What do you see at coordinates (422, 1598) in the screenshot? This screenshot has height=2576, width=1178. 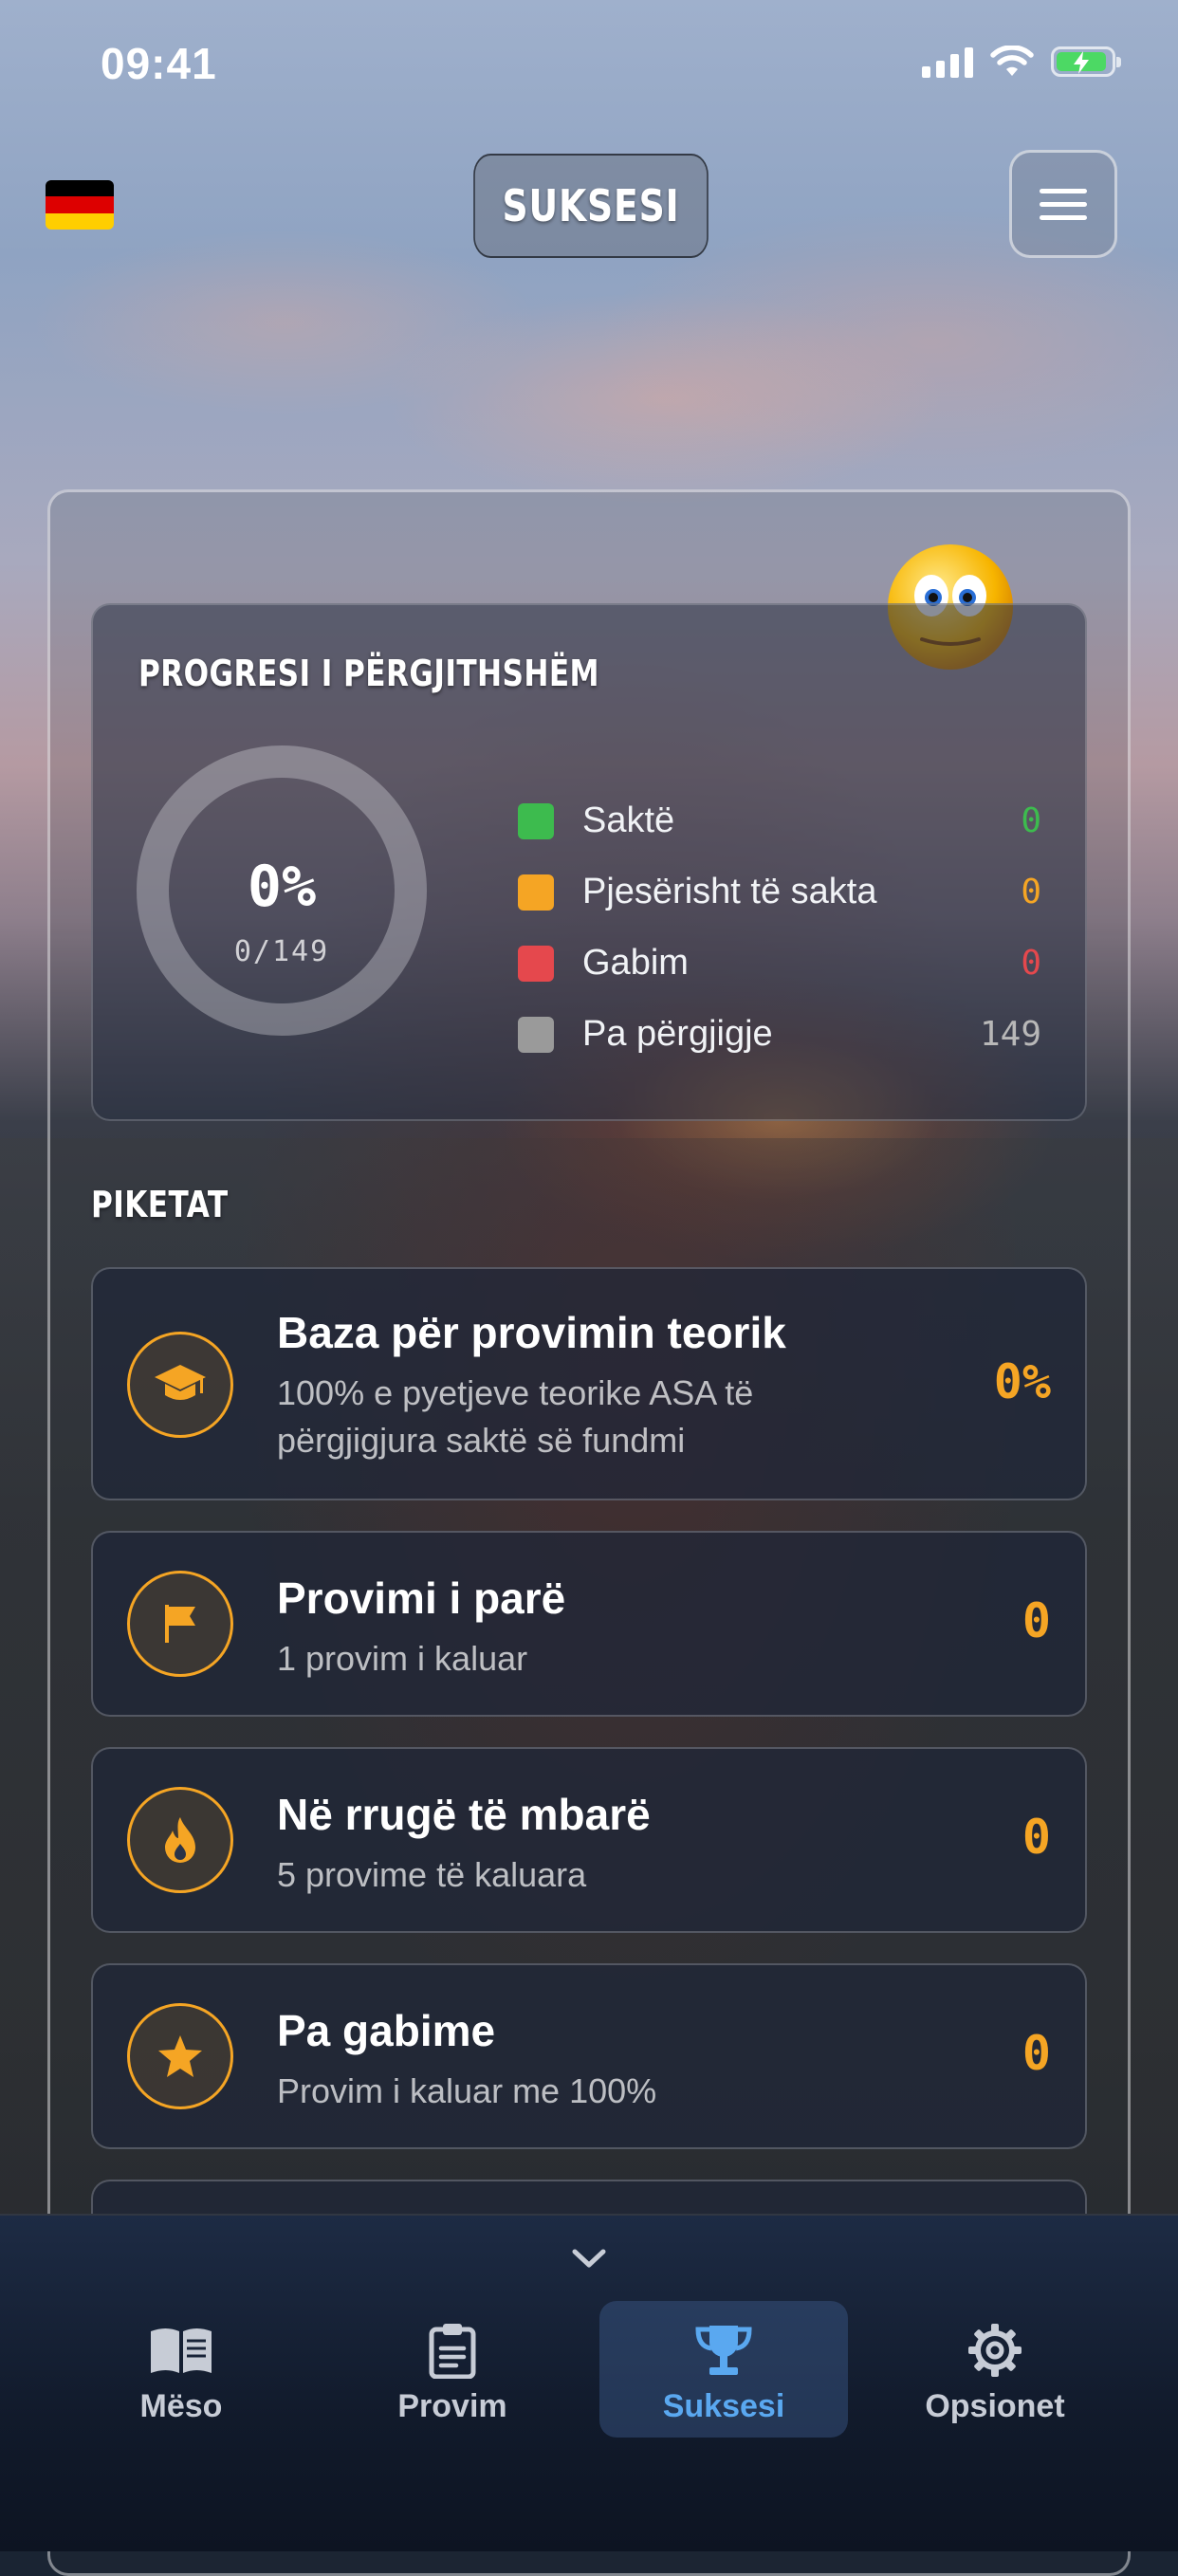 I see `badge-title: Provimi i parë` at bounding box center [422, 1598].